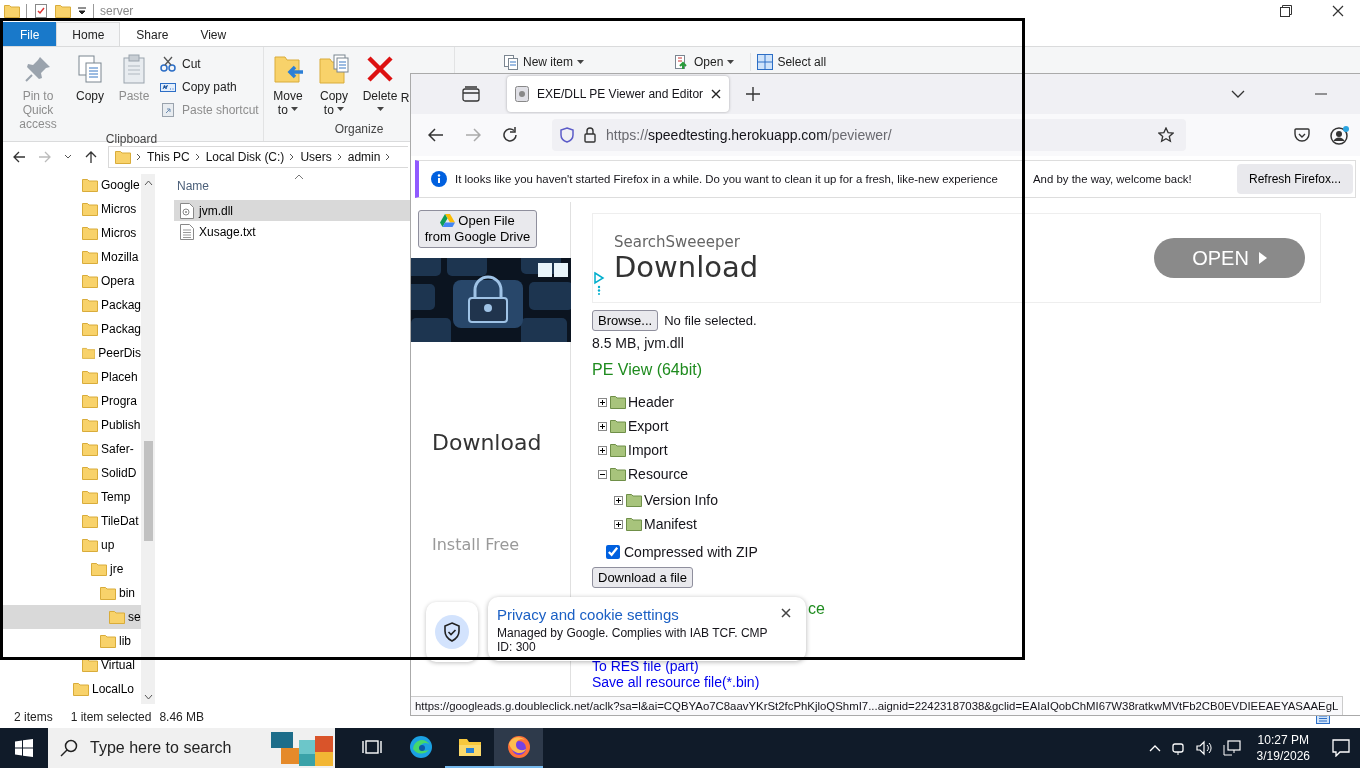 The height and width of the screenshot is (768, 1360). Describe the element at coordinates (70, 281) in the screenshot. I see `nav-item: Opera` at that location.